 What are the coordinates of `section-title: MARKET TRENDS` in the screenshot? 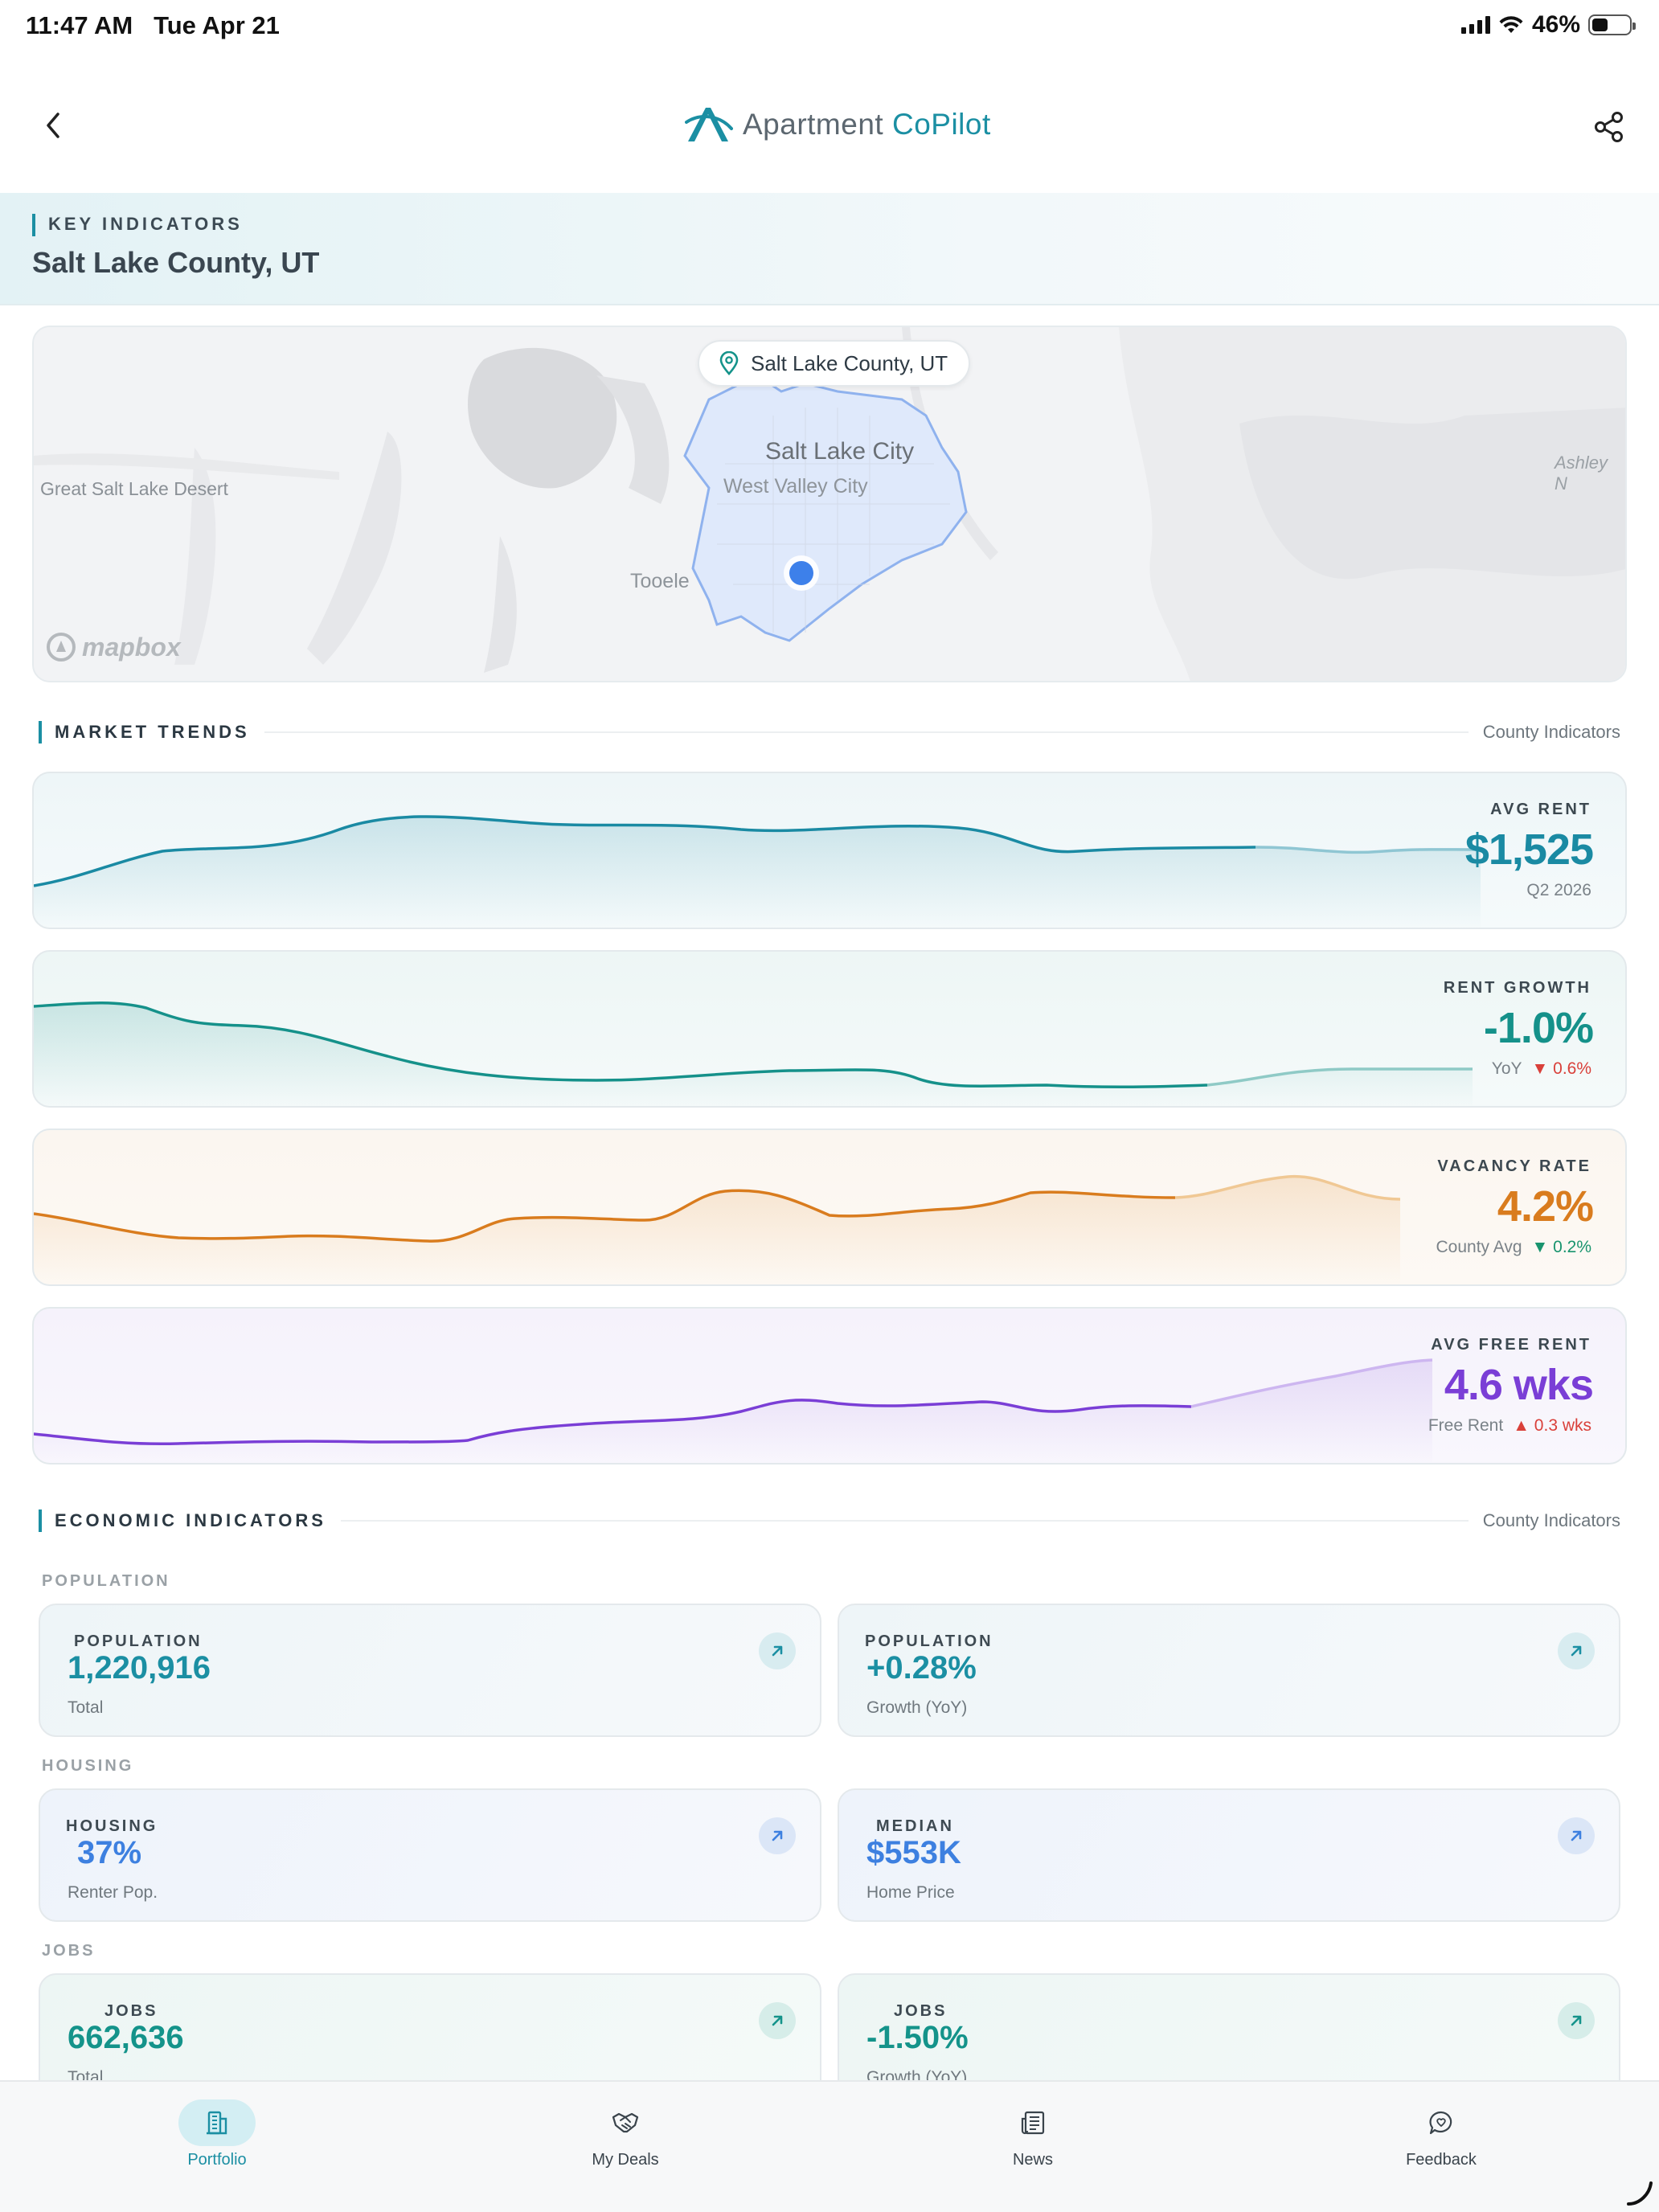 It's located at (152, 732).